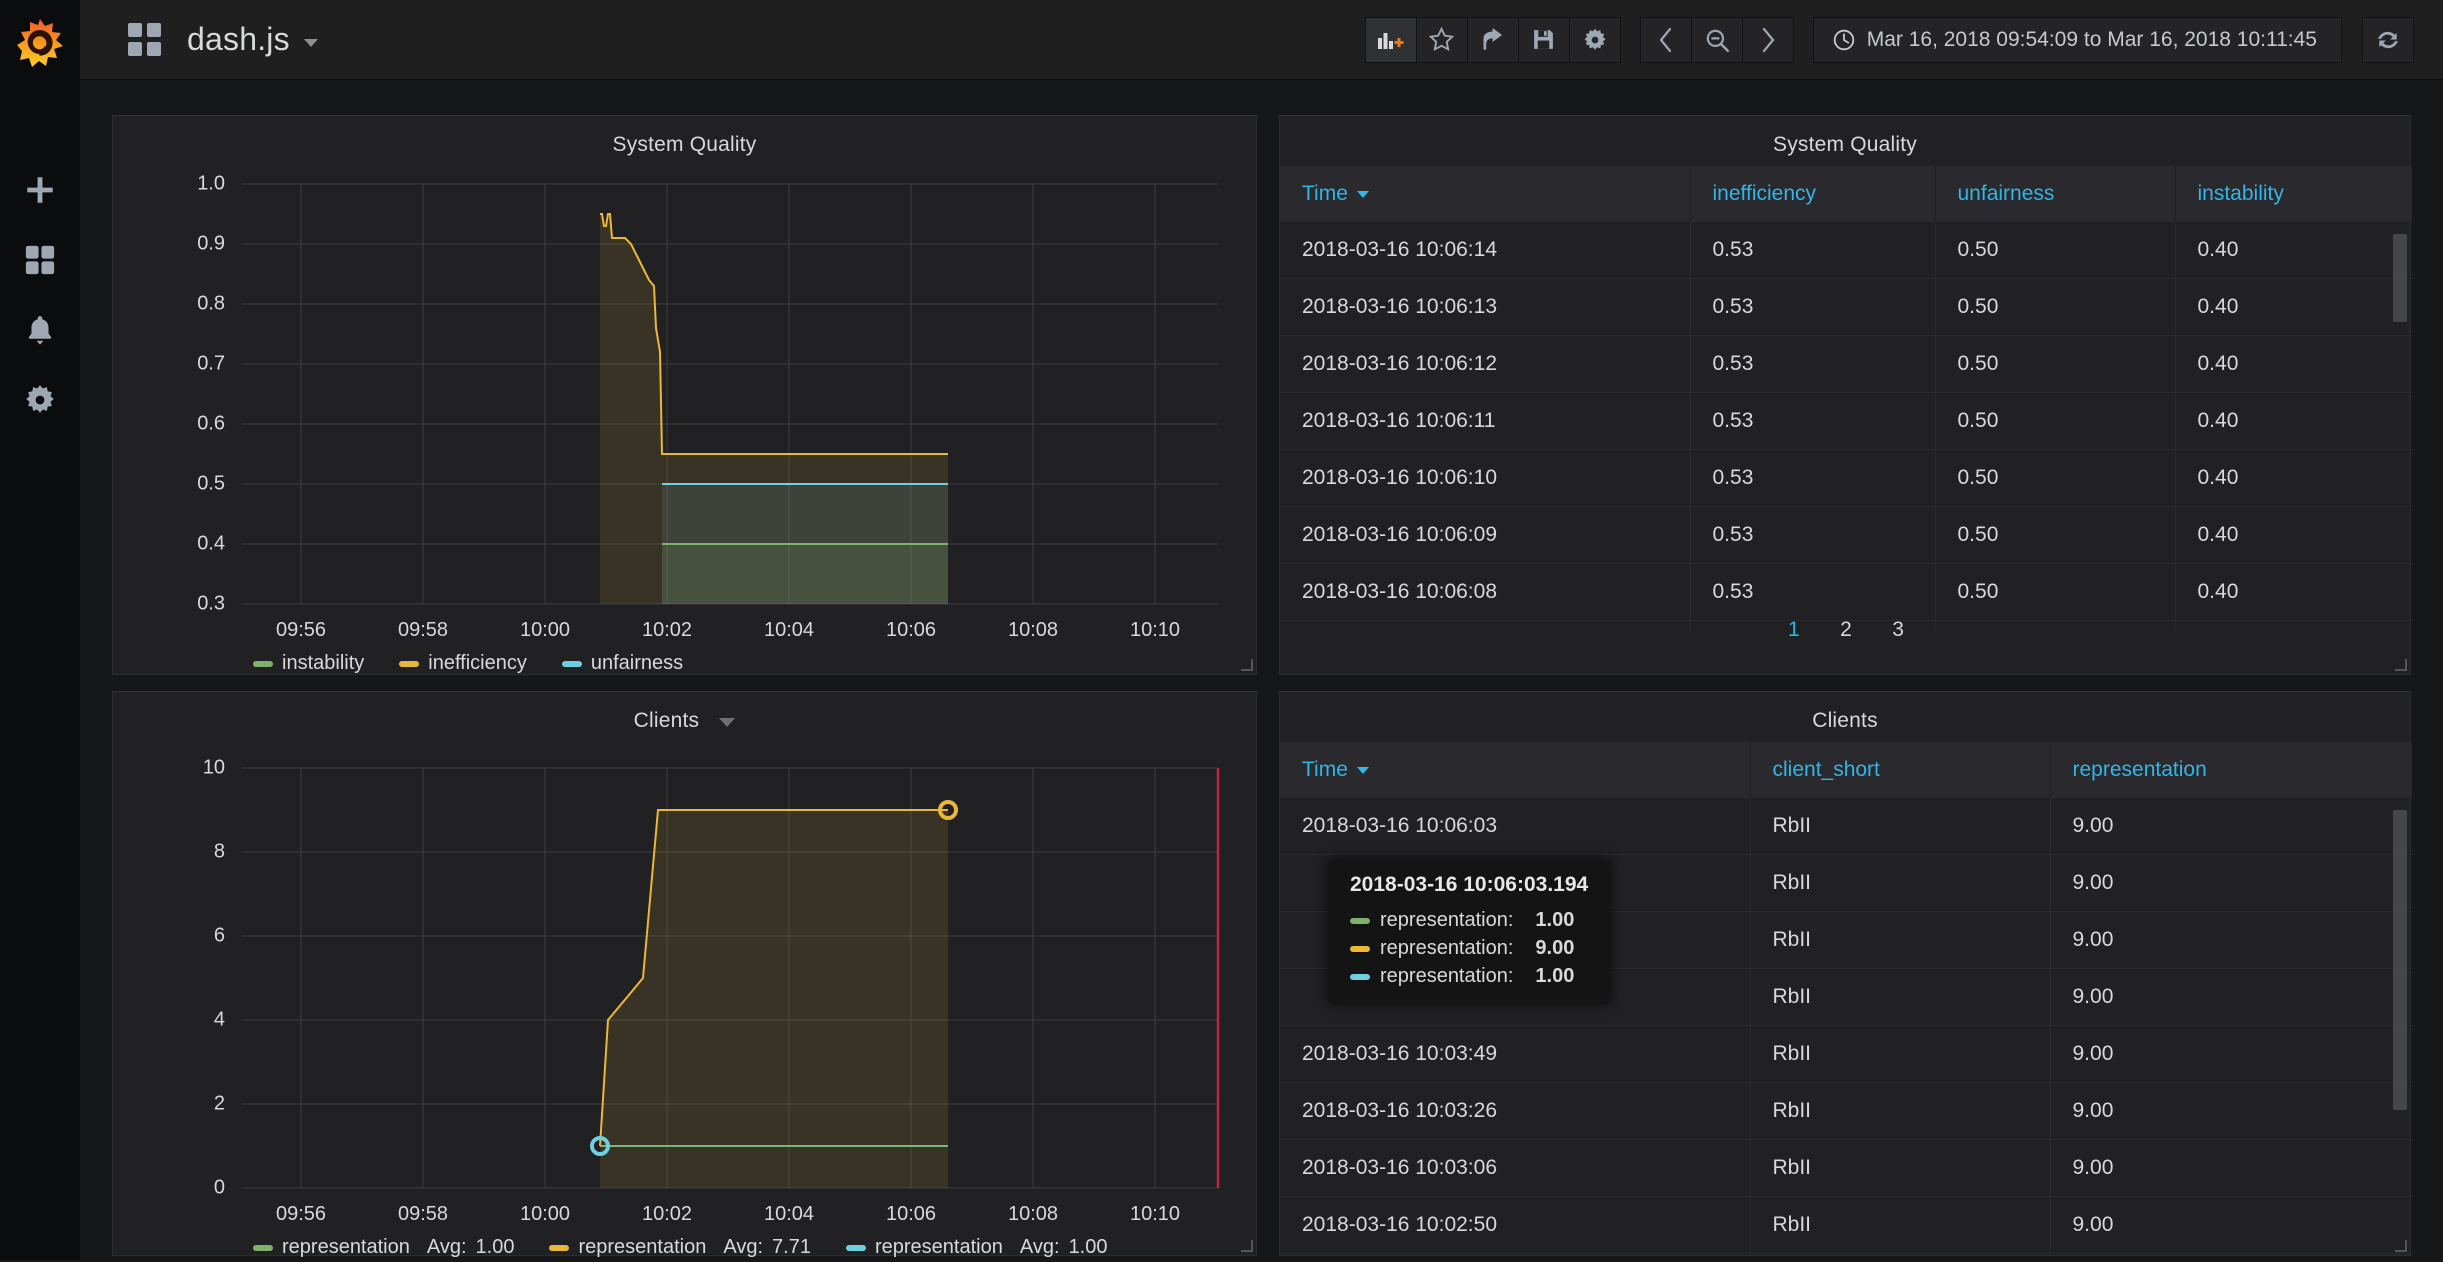 This screenshot has width=2443, height=1262. What do you see at coordinates (1898, 629) in the screenshot?
I see `pagination-page-3: 3` at bounding box center [1898, 629].